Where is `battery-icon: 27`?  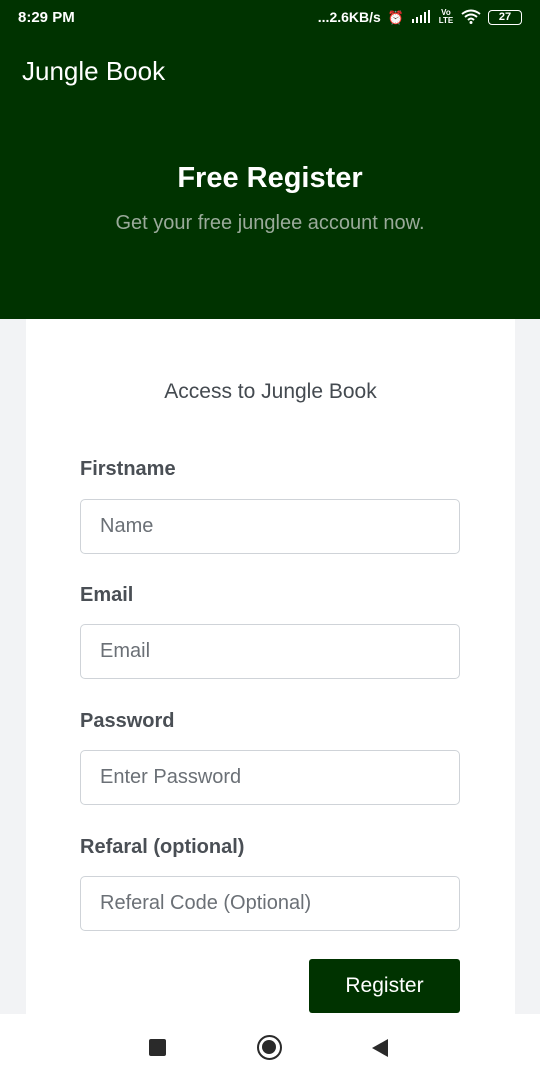 battery-icon: 27 is located at coordinates (505, 17).